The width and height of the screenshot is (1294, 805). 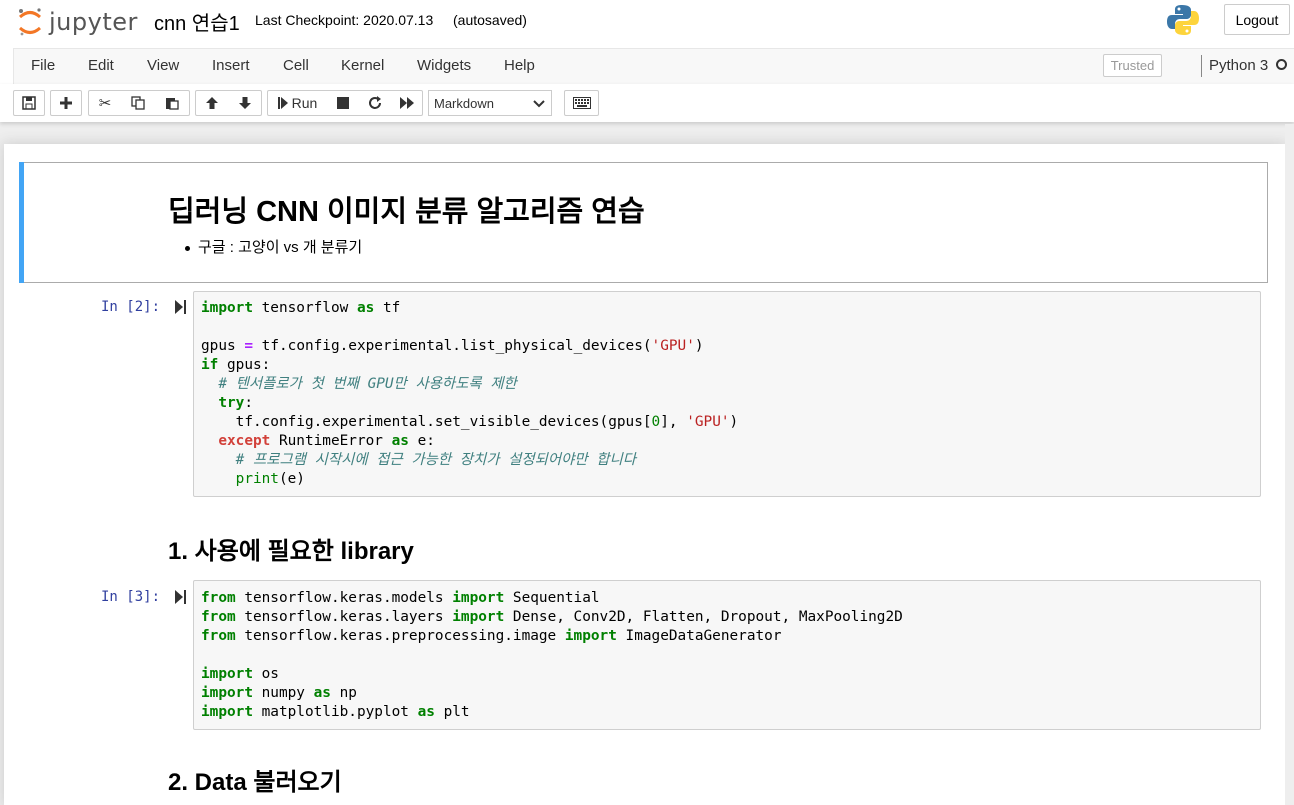 I want to click on command-palette-button, so click(x=581, y=103).